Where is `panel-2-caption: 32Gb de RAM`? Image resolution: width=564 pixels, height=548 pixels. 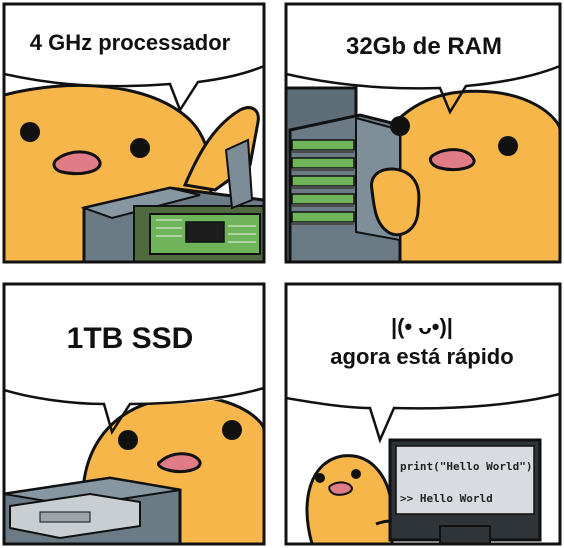 panel-2-caption: 32Gb de RAM is located at coordinates (424, 46).